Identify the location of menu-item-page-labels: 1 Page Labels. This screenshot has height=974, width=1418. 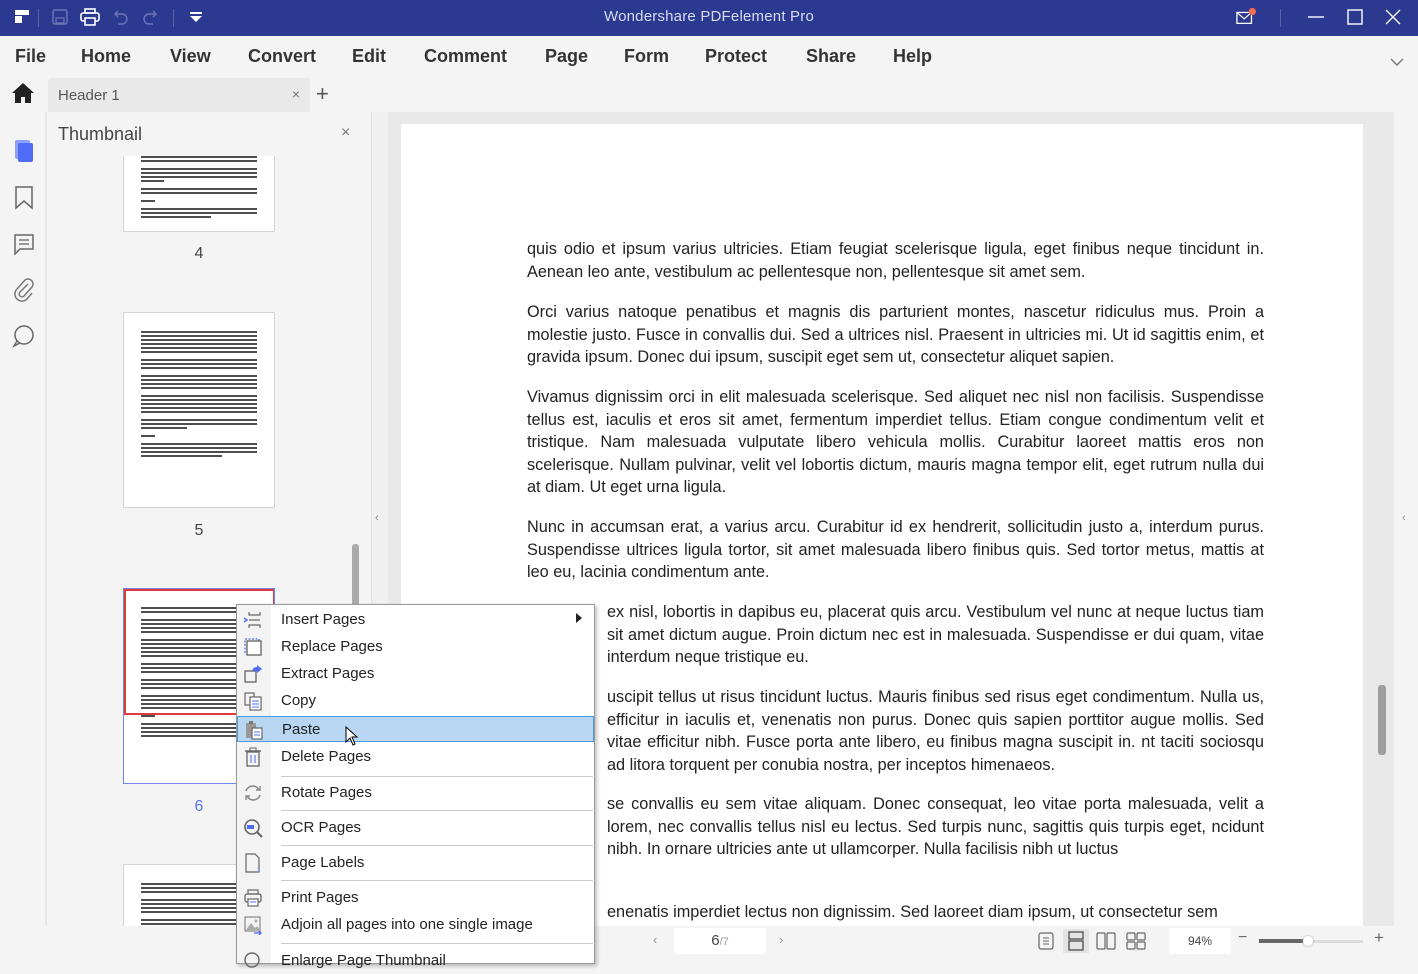
(415, 863).